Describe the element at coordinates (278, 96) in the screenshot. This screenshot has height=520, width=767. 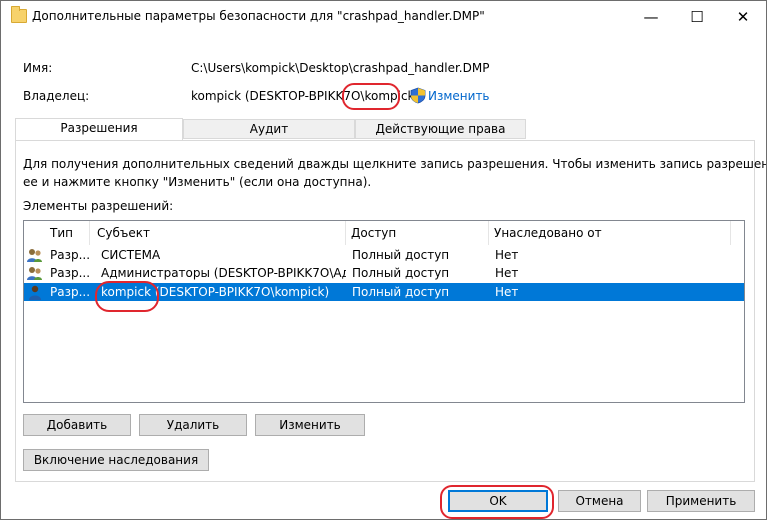
I see `owner-value-prefix: kompick (DESKTOP-BPIKK7O\` at that location.